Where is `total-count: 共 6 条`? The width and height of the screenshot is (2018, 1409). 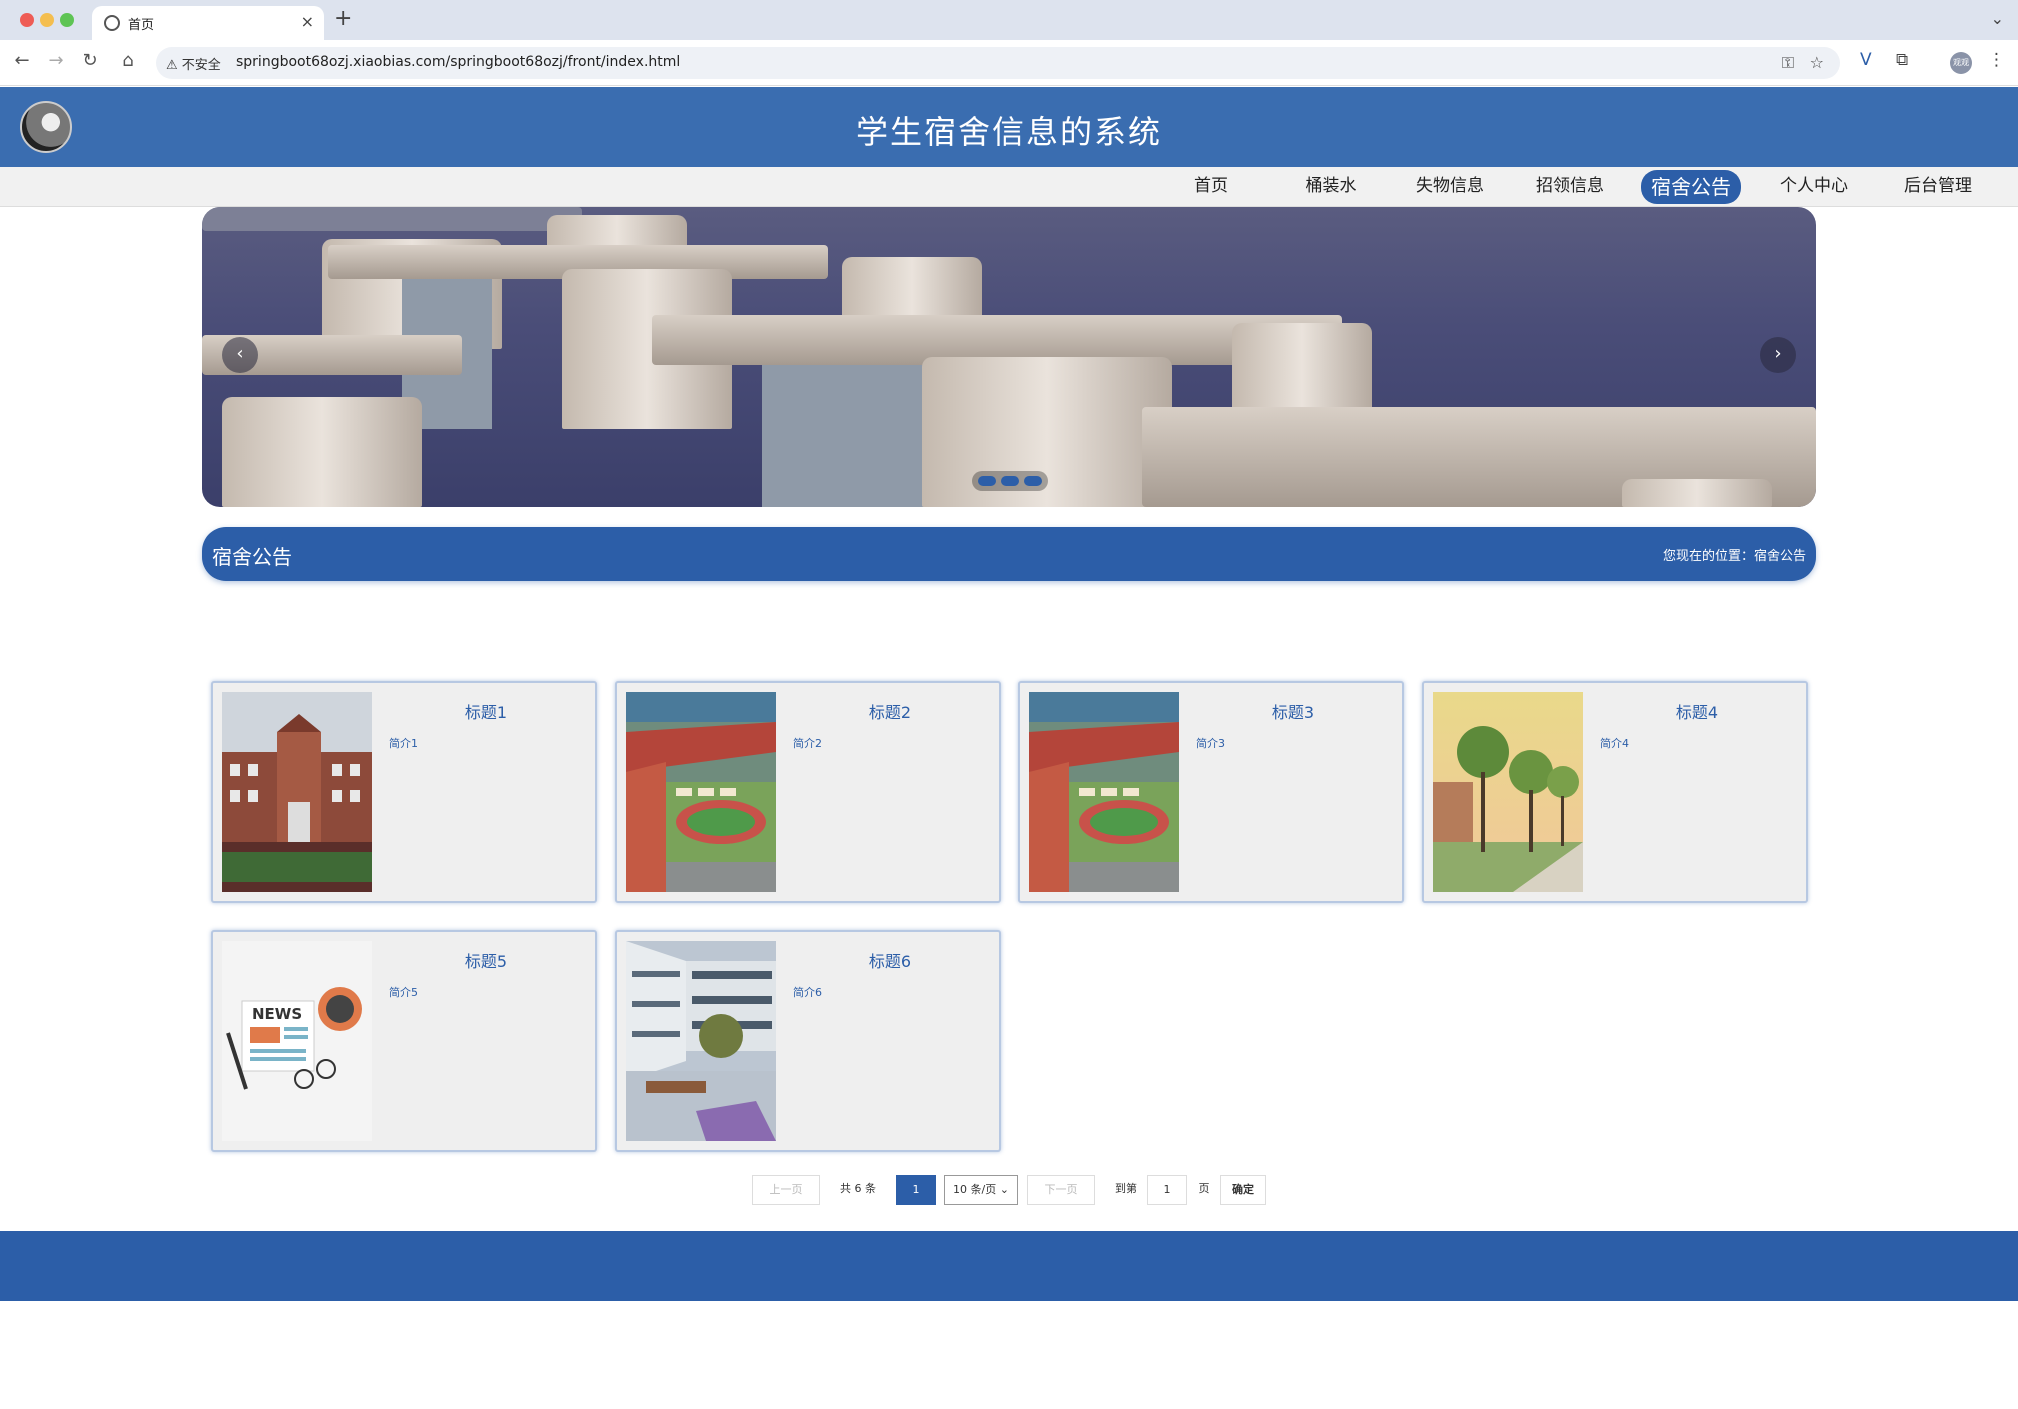
total-count: 共 6 条 is located at coordinates (858, 1188).